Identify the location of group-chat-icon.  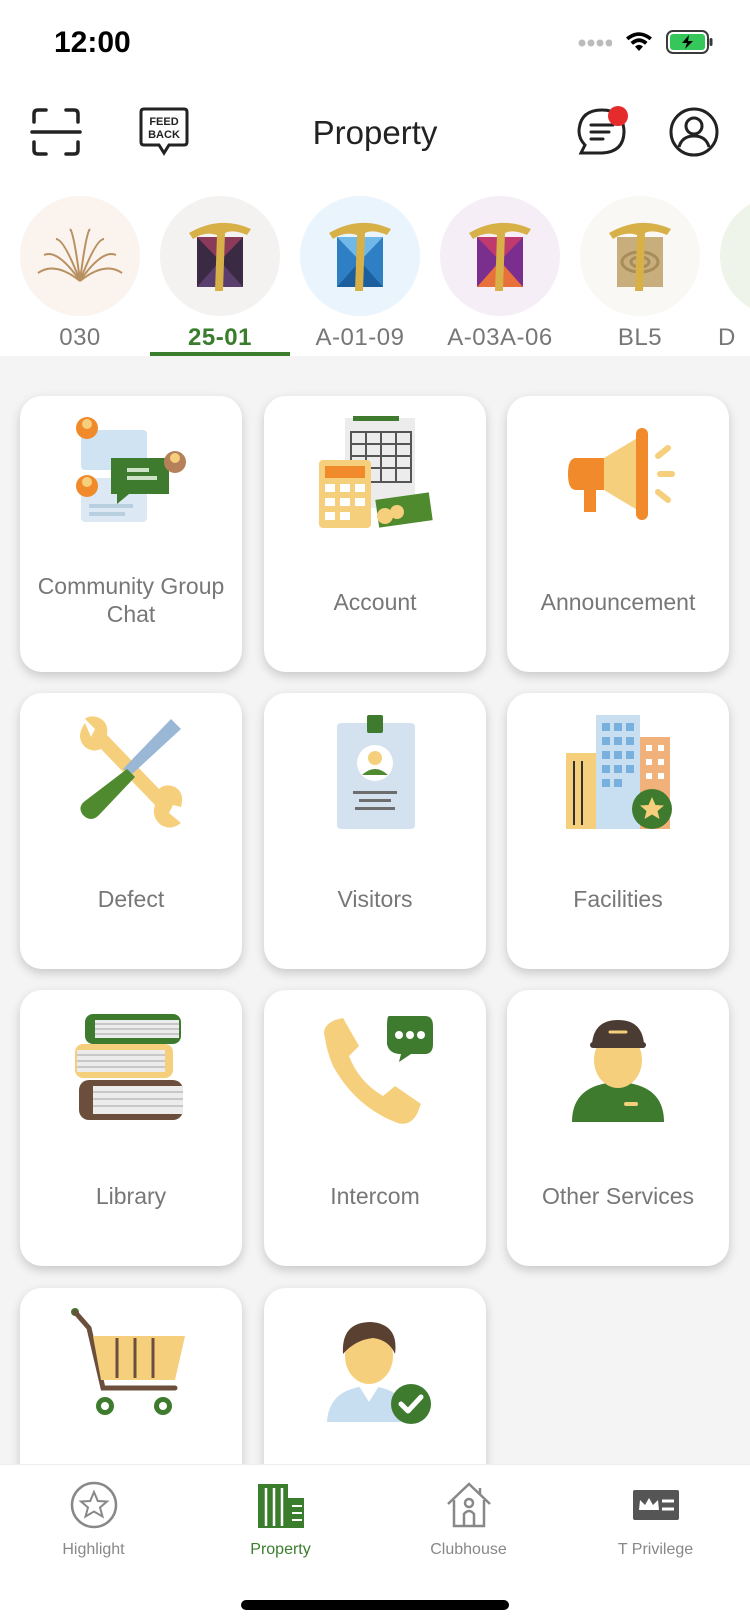
(131, 476).